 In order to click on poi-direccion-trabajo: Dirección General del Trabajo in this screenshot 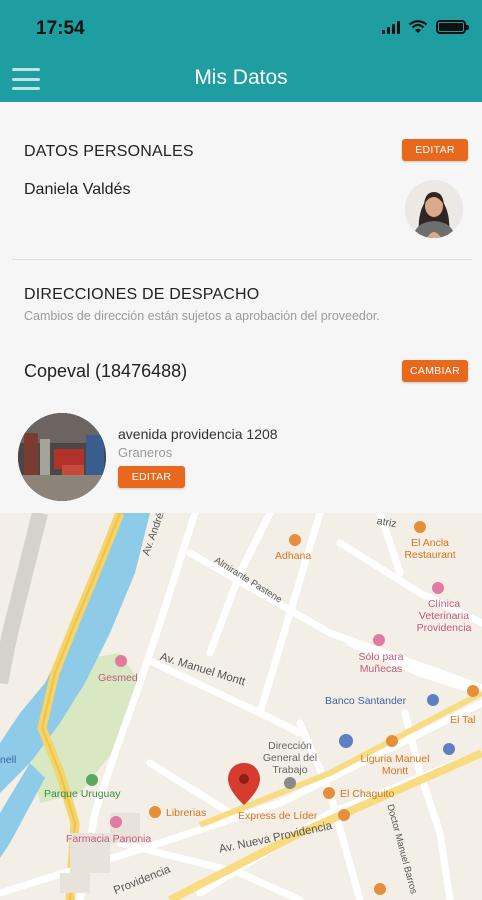, I will do `click(290, 758)`.